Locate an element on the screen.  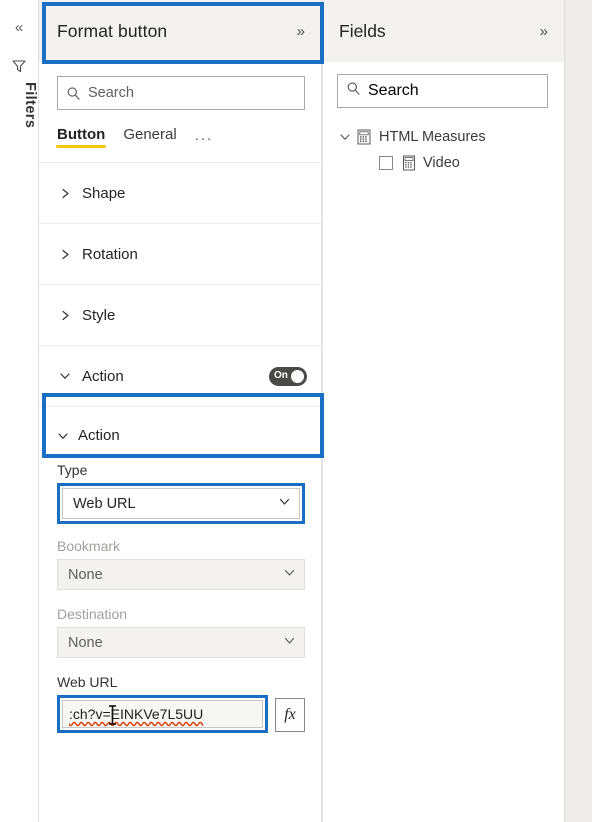
section-rotation-label: Rotation is located at coordinates (110, 254).